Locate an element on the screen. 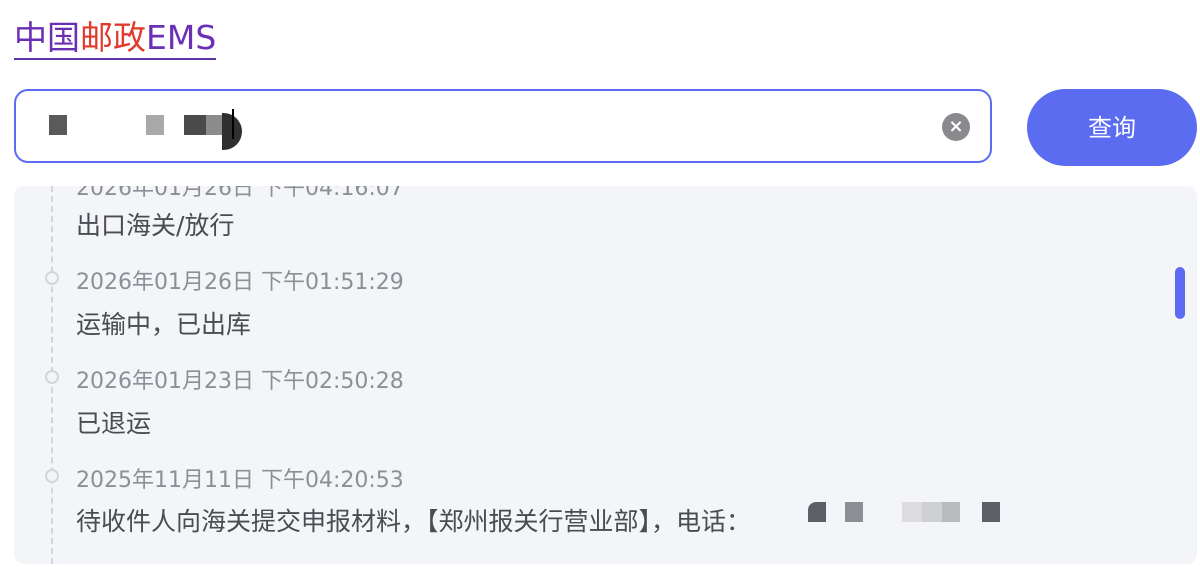 The image size is (1200, 567). timeline-time: 2026年01月23日 下午02:50:28 is located at coordinates (240, 381).